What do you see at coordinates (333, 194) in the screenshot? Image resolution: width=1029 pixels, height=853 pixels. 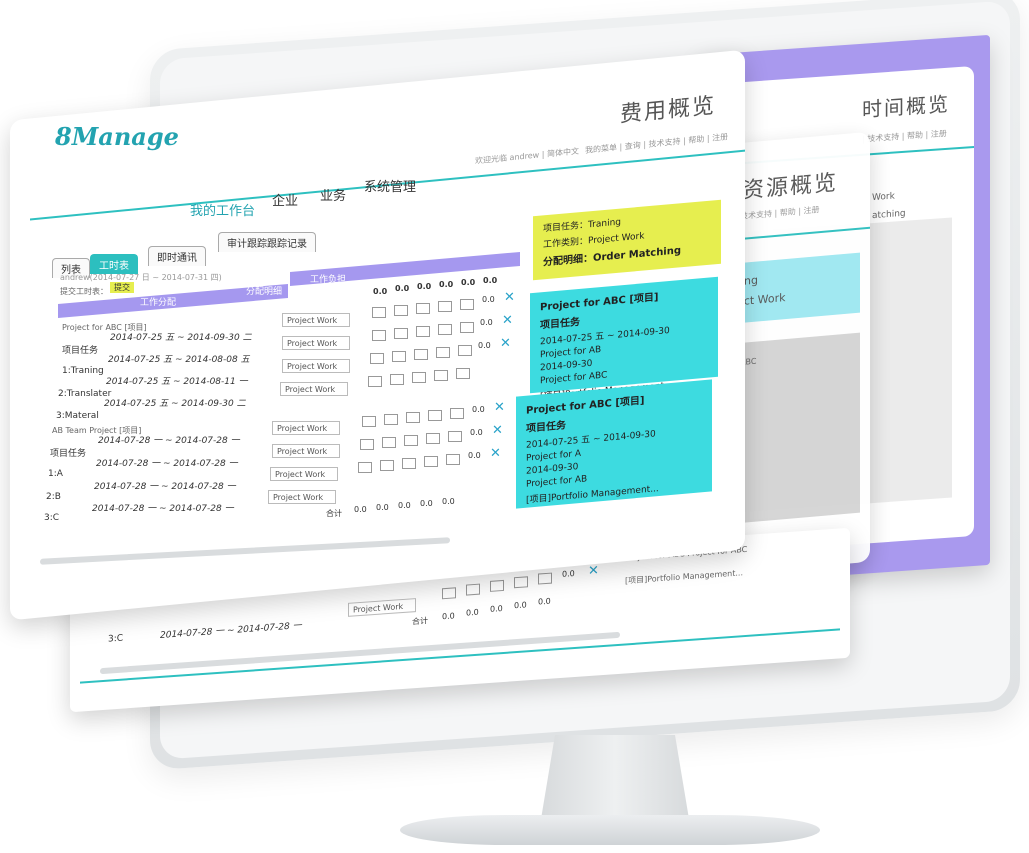 I see `nav-business: 业务` at bounding box center [333, 194].